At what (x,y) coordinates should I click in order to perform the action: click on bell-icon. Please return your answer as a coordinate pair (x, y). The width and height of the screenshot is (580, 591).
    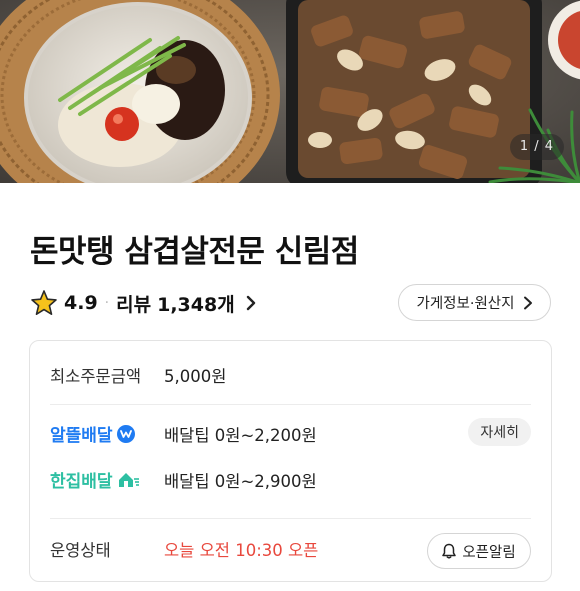
    Looking at the image, I should click on (449, 551).